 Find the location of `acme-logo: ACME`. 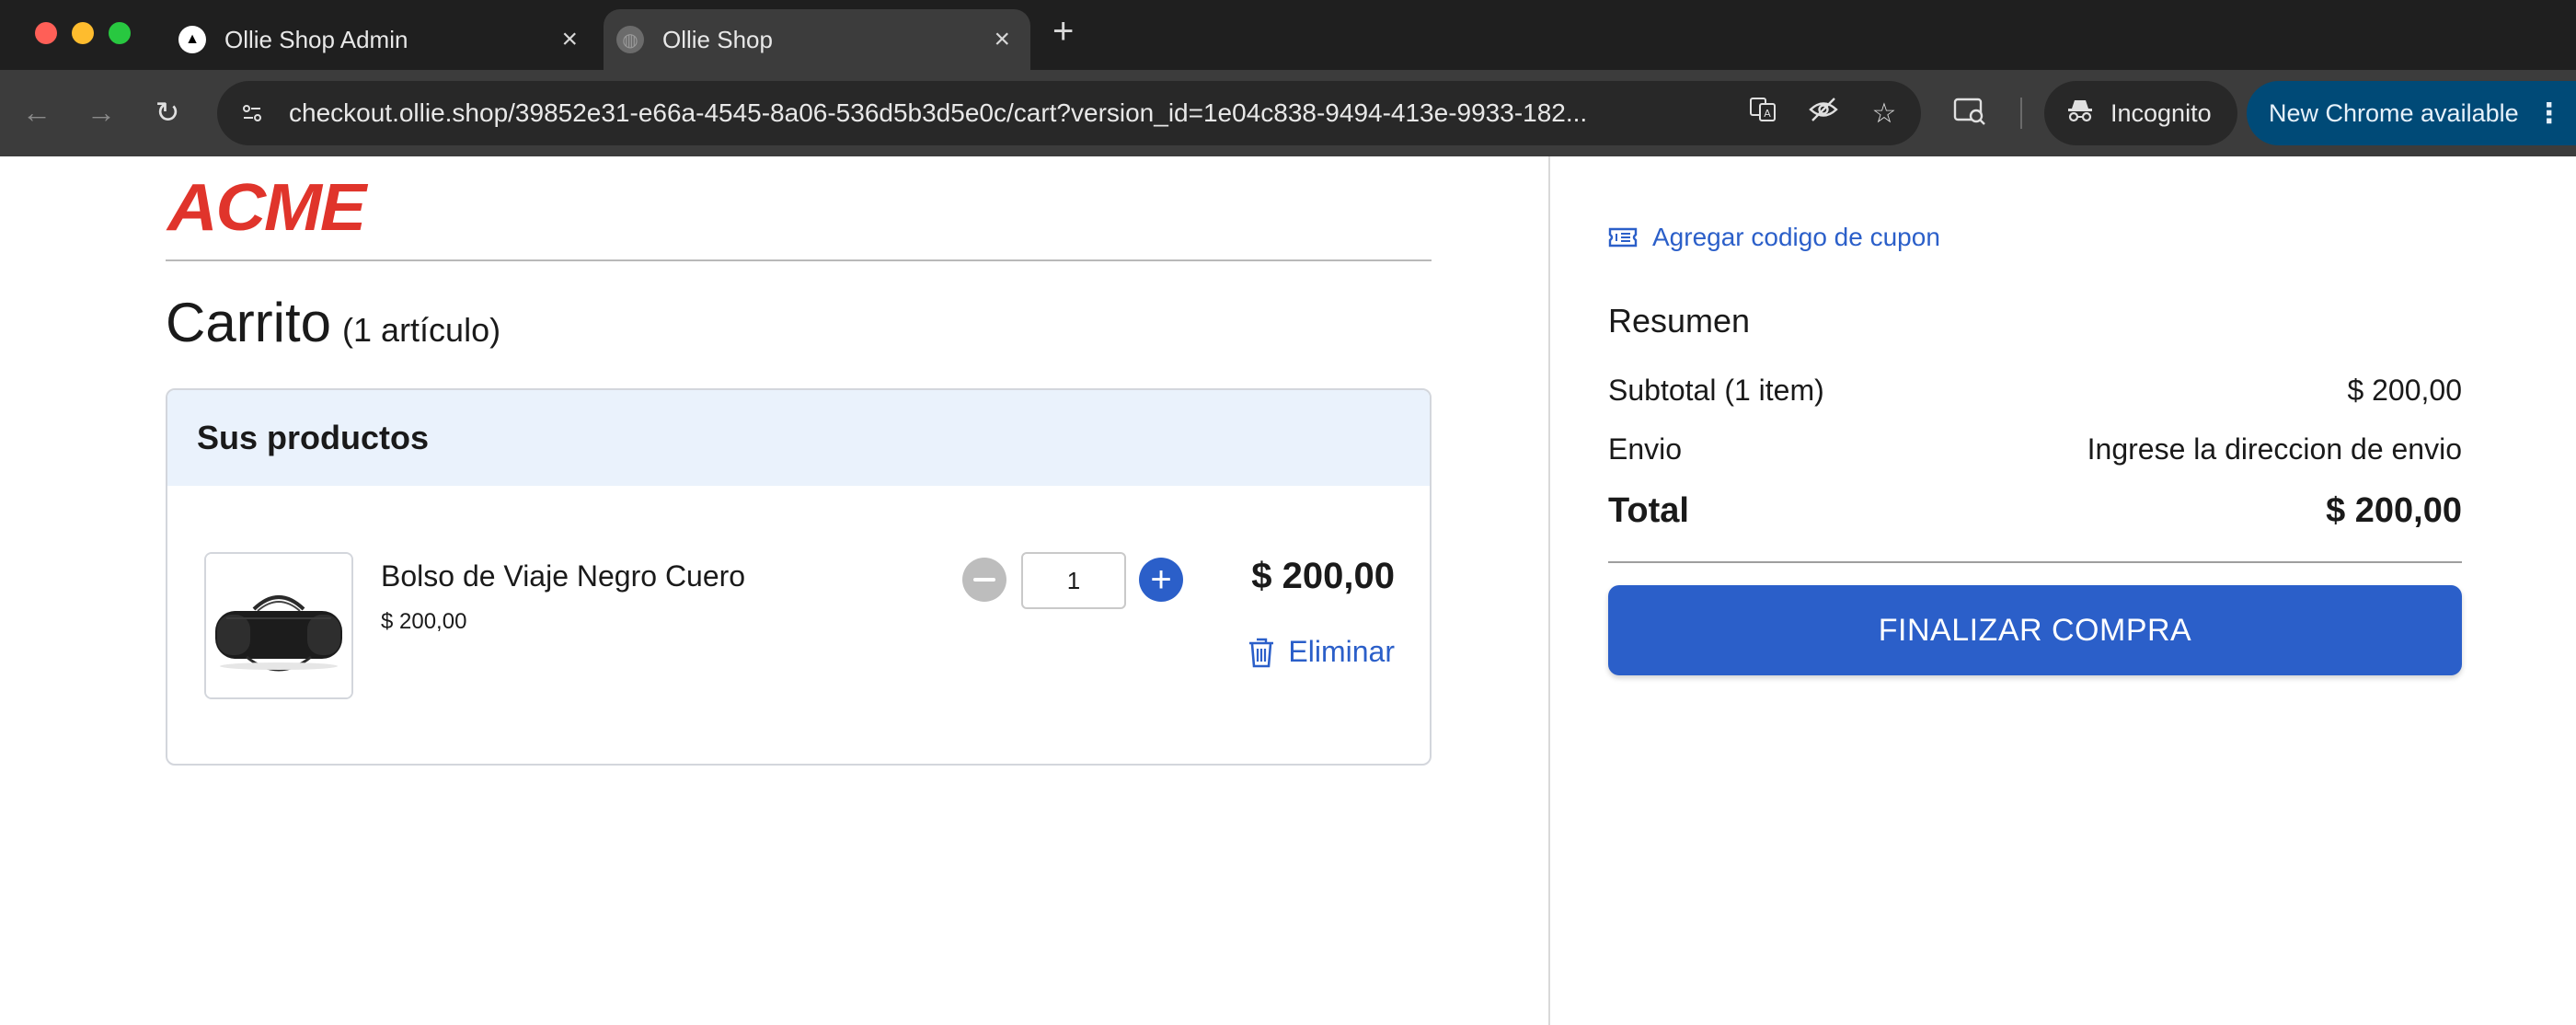

acme-logo: ACME is located at coordinates (266, 208).